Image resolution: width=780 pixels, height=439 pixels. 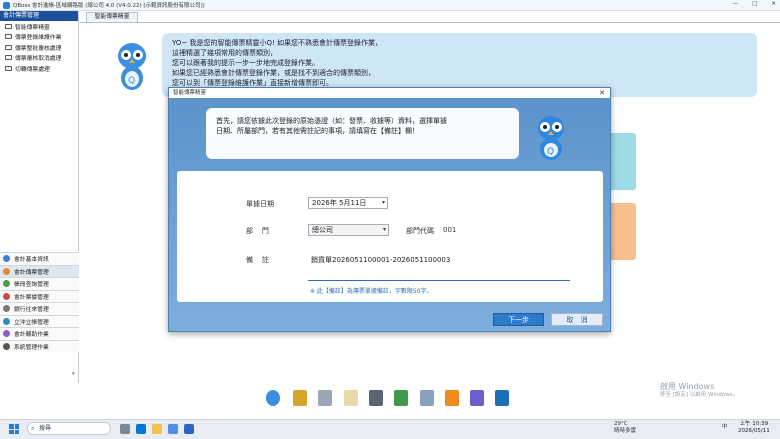 What do you see at coordinates (736, 4) in the screenshot?
I see `minimize-button: —` at bounding box center [736, 4].